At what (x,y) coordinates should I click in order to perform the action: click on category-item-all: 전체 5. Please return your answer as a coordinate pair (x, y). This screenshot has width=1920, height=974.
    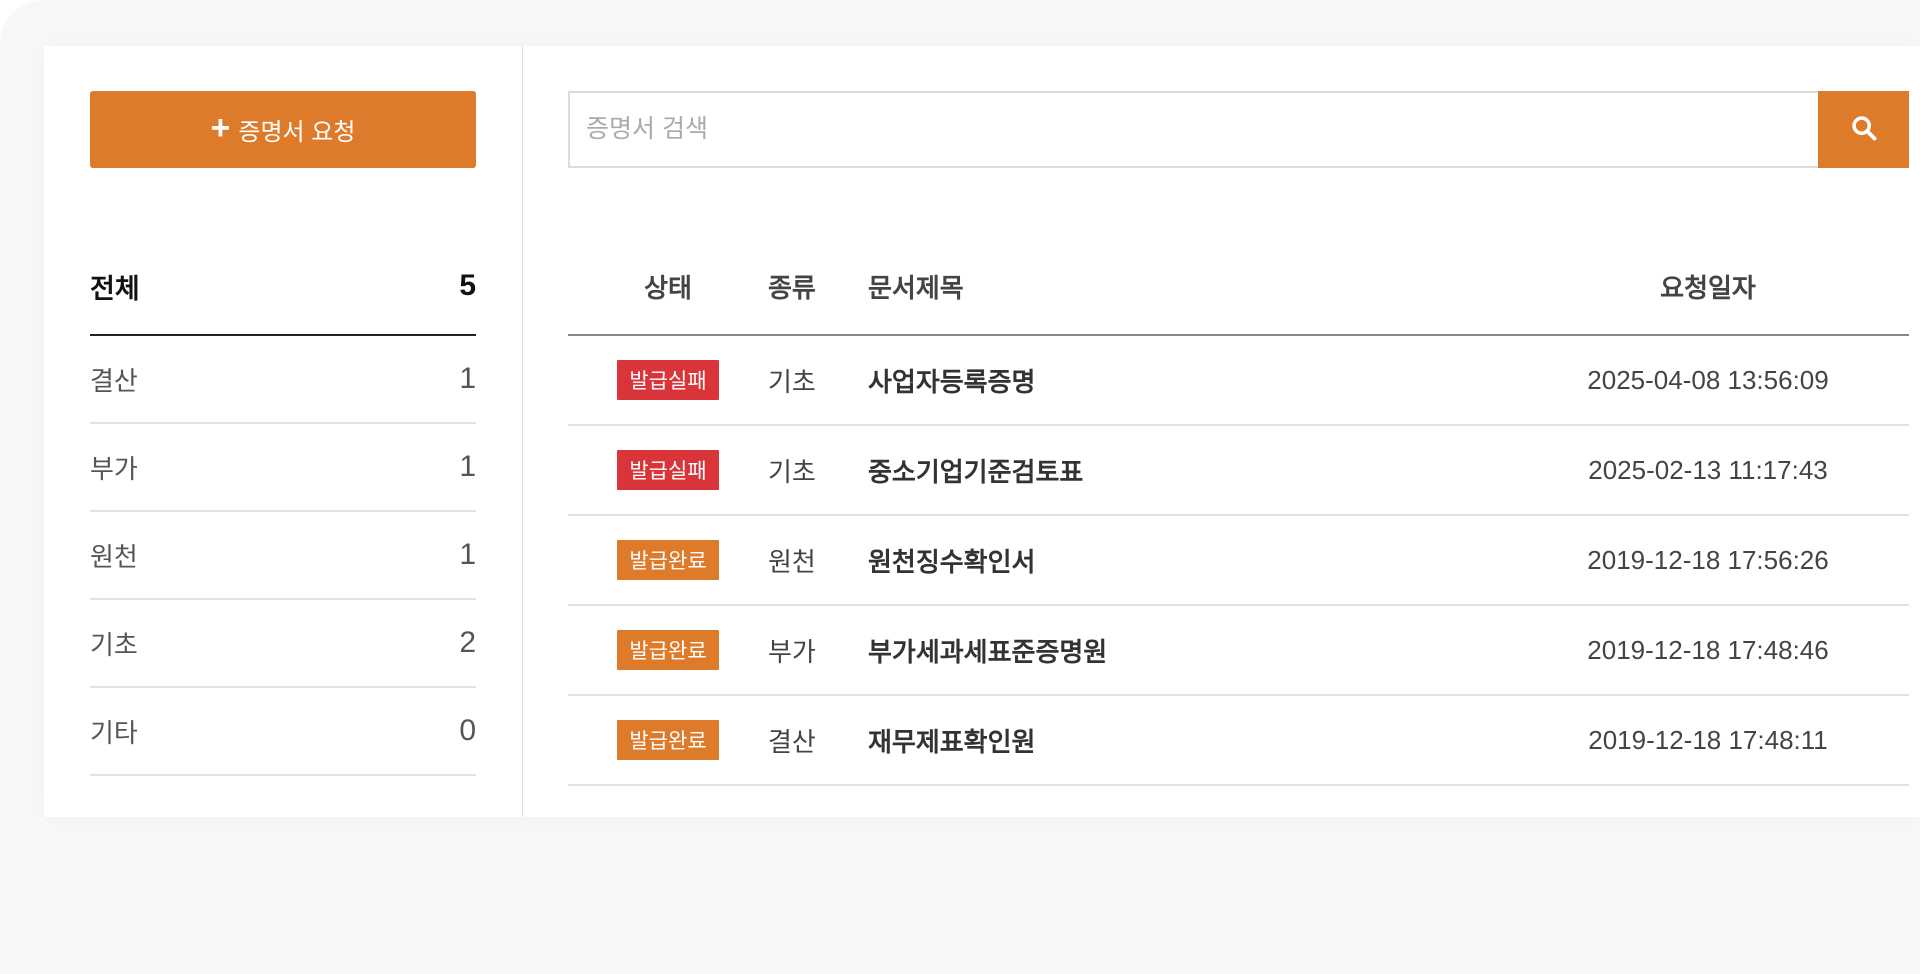
    Looking at the image, I should click on (283, 290).